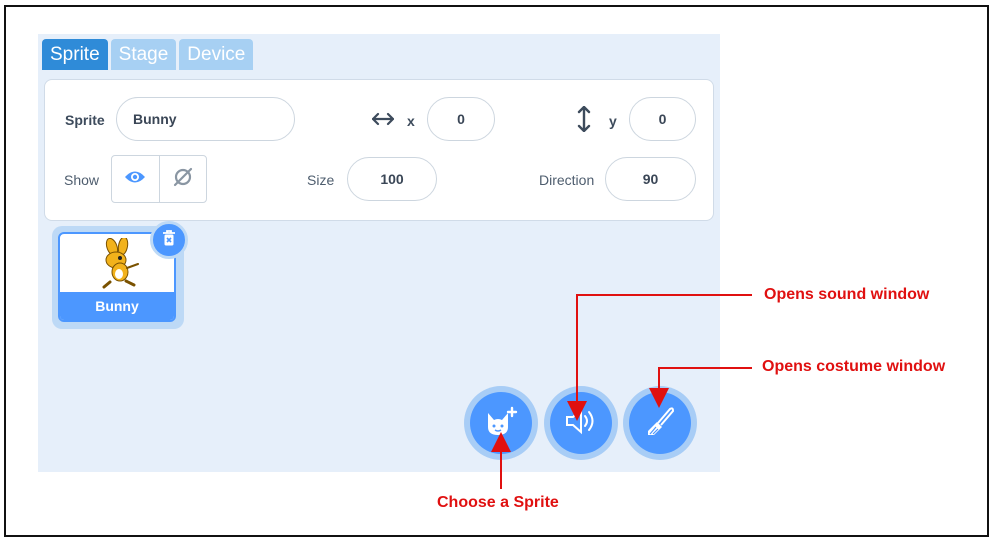 Image resolution: width=999 pixels, height=549 pixels. Describe the element at coordinates (621, 391) in the screenshot. I see `annotation-arrows` at that location.